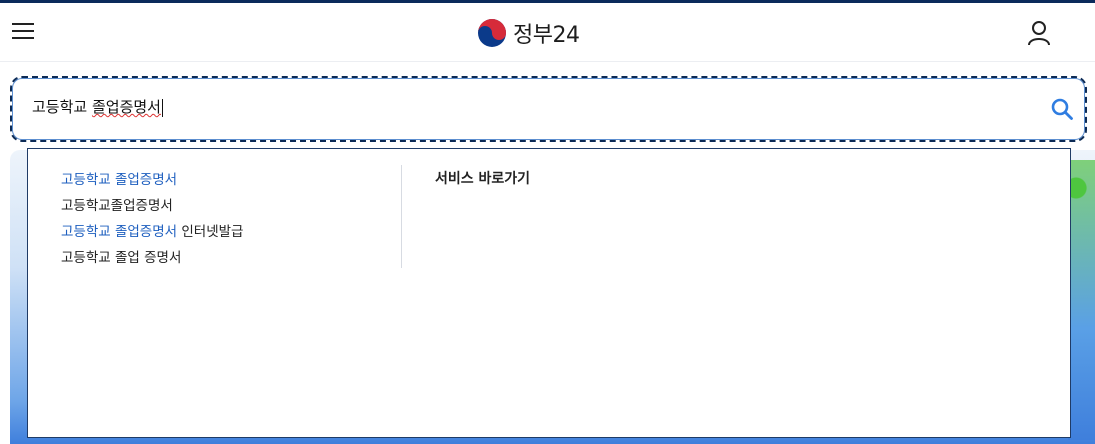 The width and height of the screenshot is (1095, 444). I want to click on search-input: 고등학교 졸업증명서, so click(482, 108).